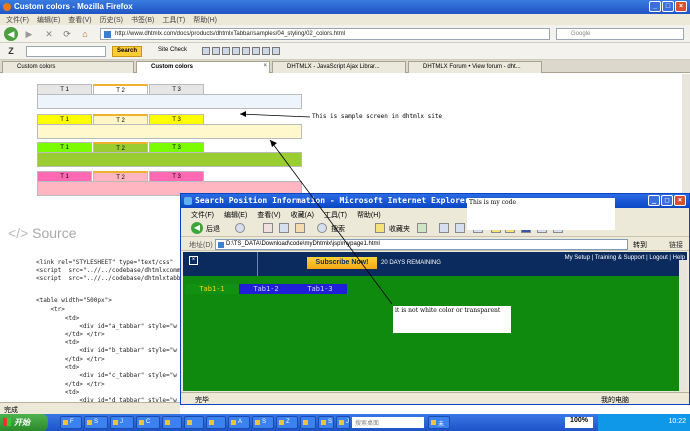  What do you see at coordinates (213, 229) in the screenshot?
I see `back-button-label: 后退` at bounding box center [213, 229].